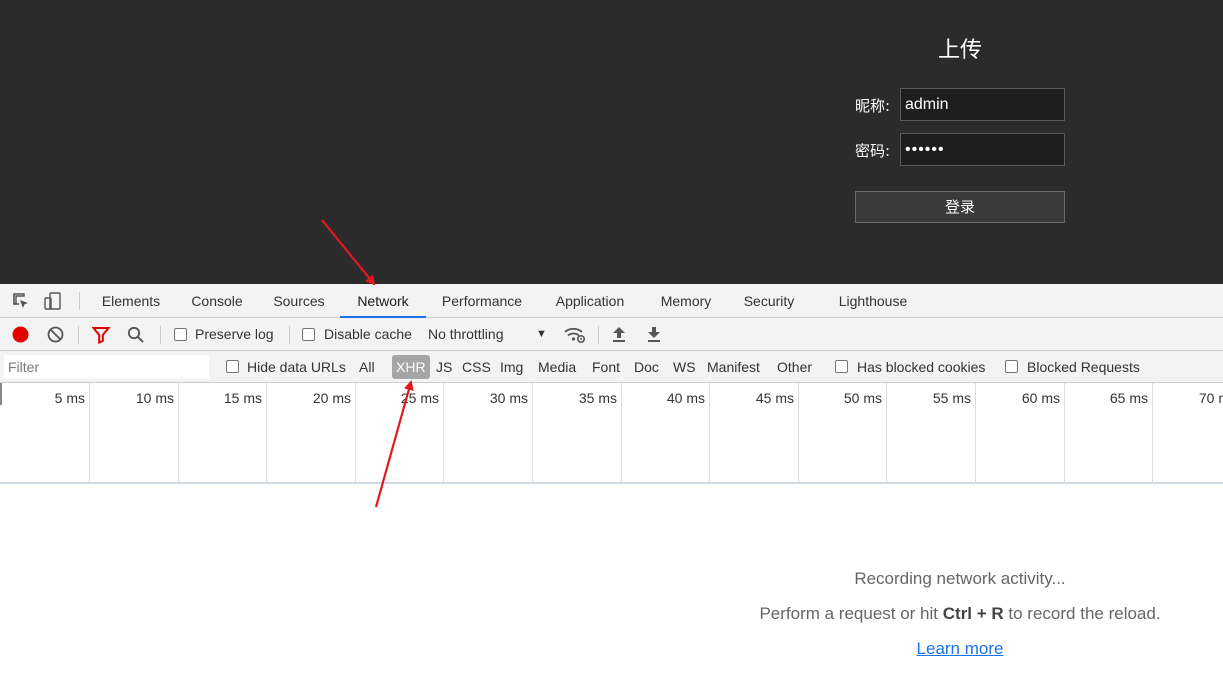 The width and height of the screenshot is (1223, 687). What do you see at coordinates (973, 613) in the screenshot?
I see `shortcut-hint: Ctrl + R` at bounding box center [973, 613].